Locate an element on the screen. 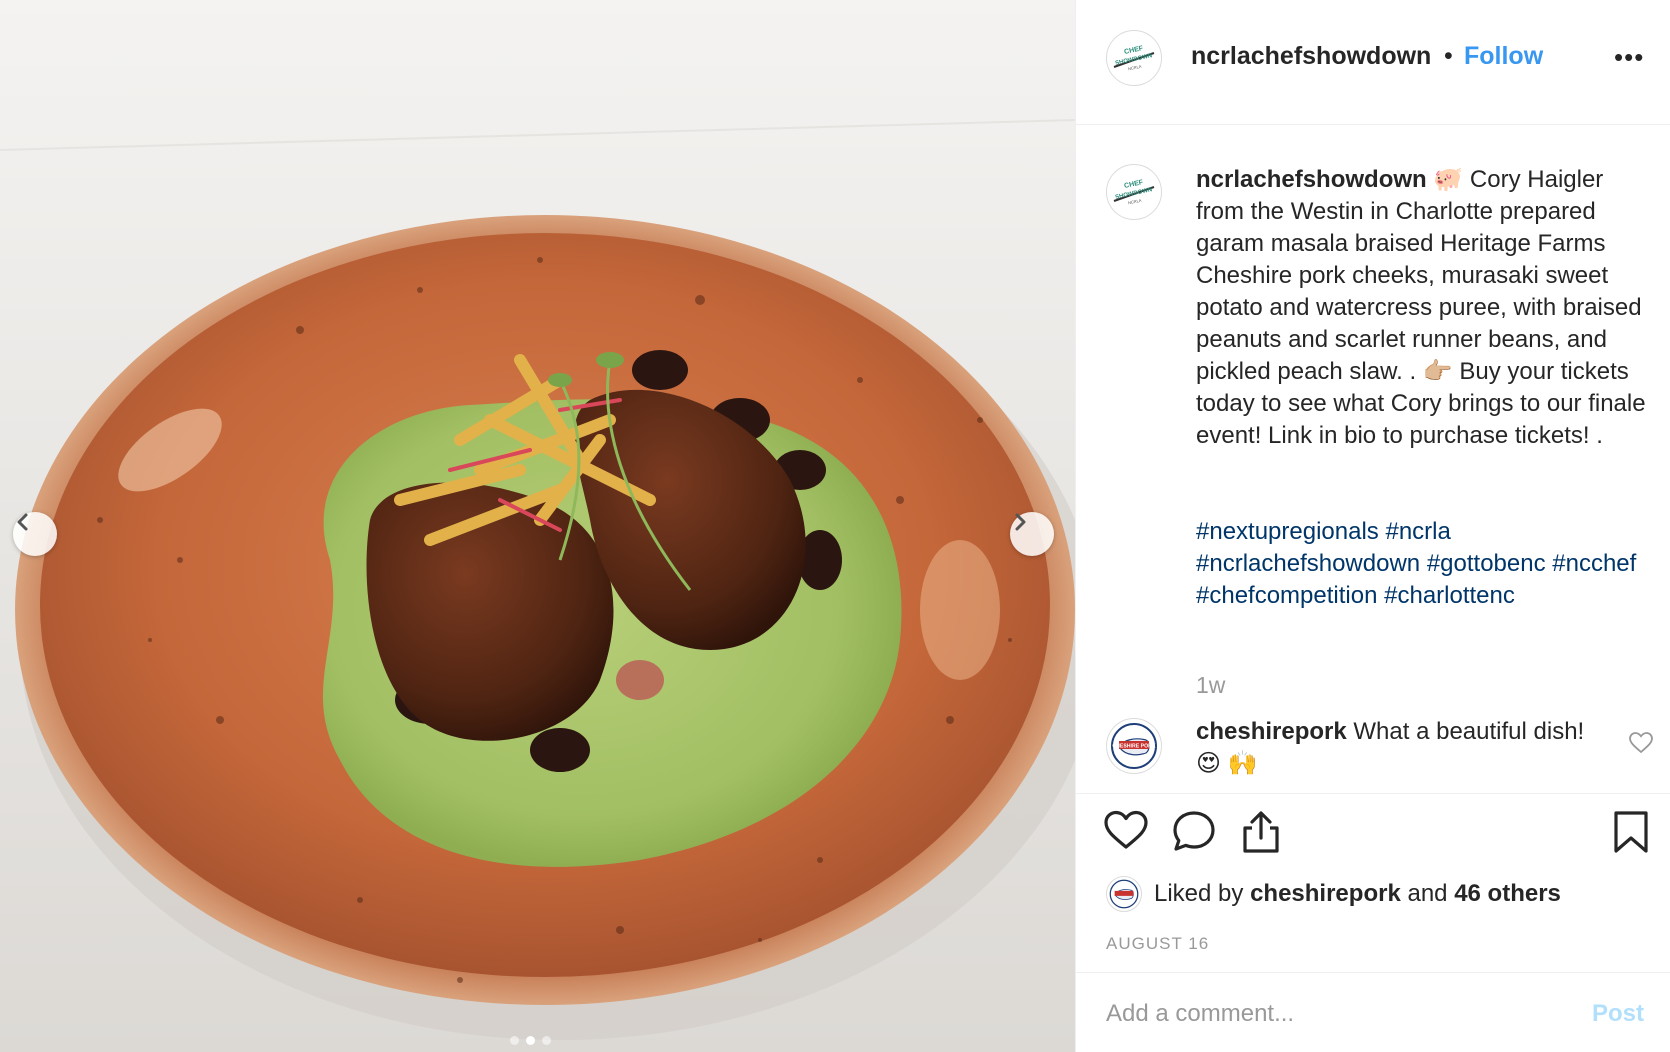  post-comment-button: Post is located at coordinates (1618, 1014).